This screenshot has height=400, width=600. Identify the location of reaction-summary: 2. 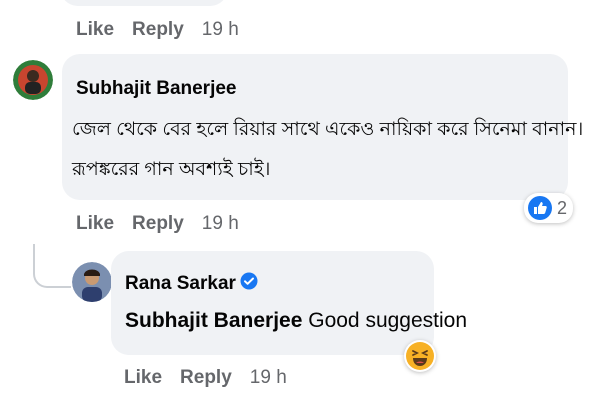
(549, 208).